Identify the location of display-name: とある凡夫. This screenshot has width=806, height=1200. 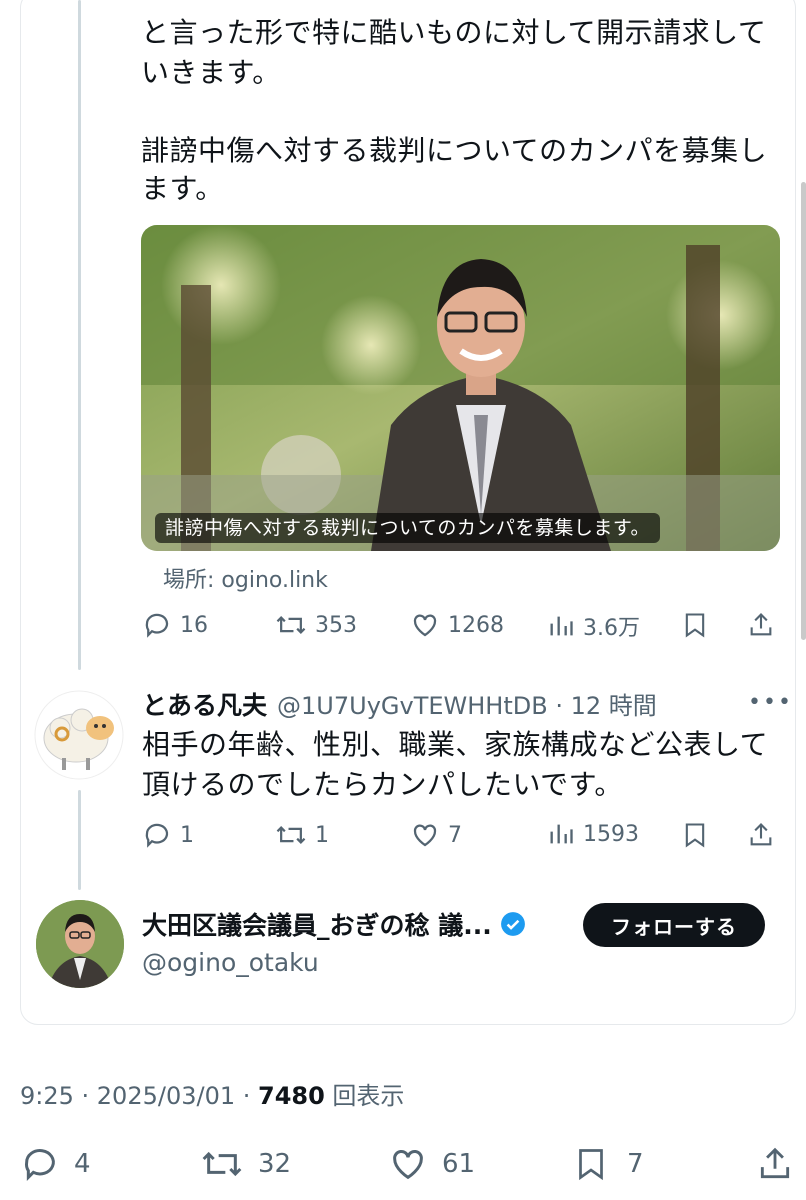
(204, 704).